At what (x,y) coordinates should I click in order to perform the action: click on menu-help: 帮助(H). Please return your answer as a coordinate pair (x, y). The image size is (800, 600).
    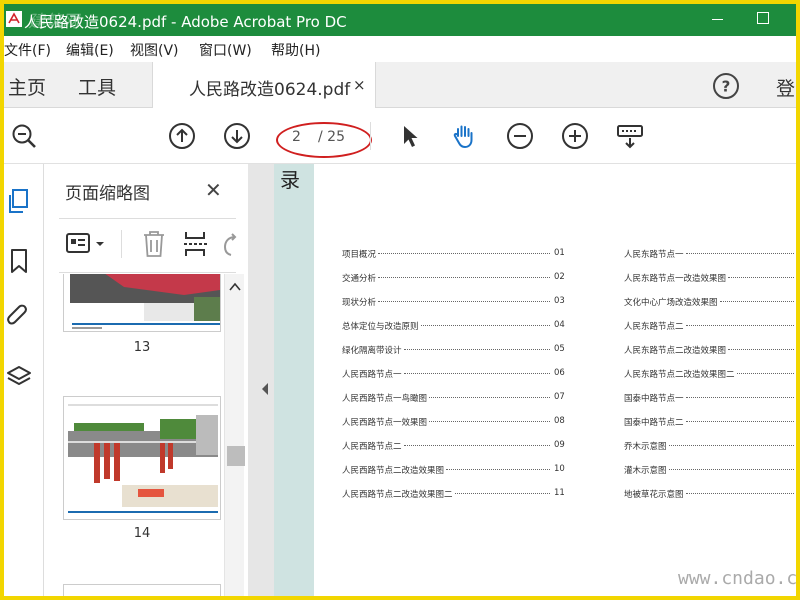
    Looking at the image, I should click on (295, 50).